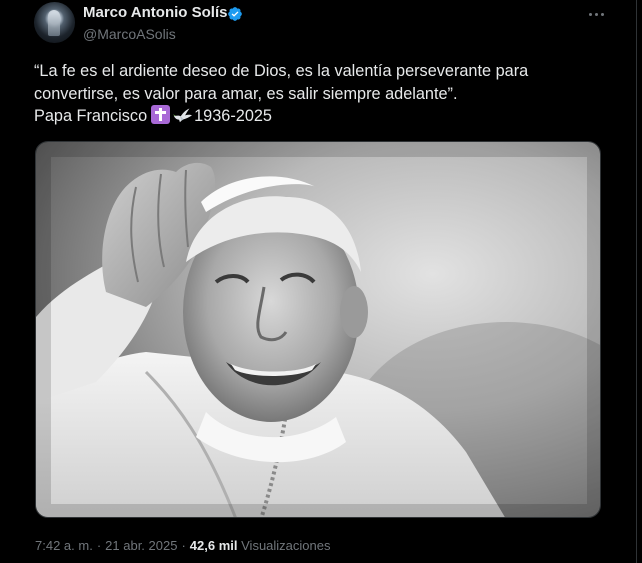 Image resolution: width=642 pixels, height=563 pixels. What do you see at coordinates (324, 116) in the screenshot?
I see `tweet-signature: Papa Francisco 1936-2025` at bounding box center [324, 116].